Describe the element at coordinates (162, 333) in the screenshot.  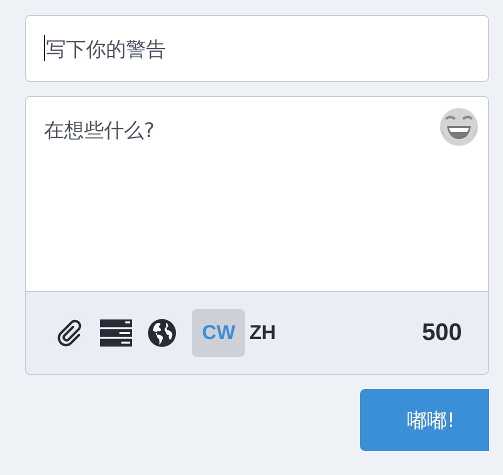
I see `globe-icon` at that location.